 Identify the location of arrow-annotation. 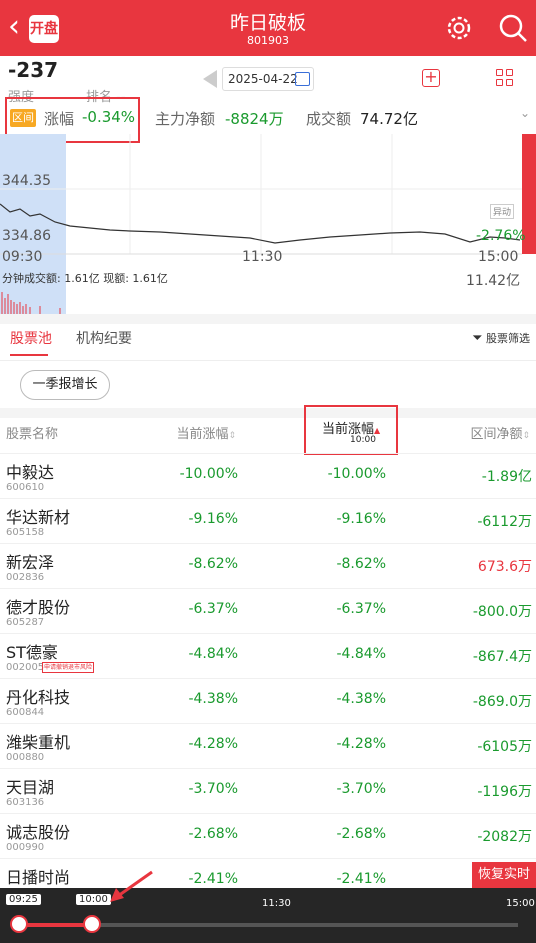
(131, 886).